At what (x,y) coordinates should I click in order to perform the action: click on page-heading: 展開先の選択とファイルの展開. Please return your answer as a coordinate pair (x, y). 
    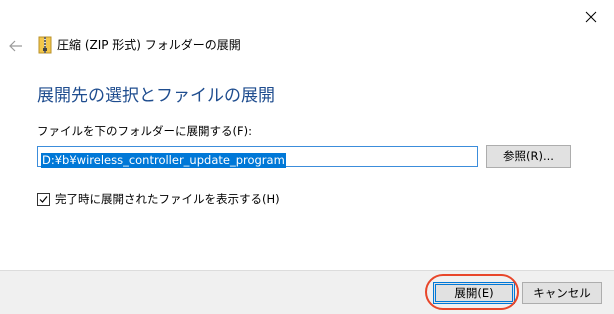
    Looking at the image, I should click on (156, 96).